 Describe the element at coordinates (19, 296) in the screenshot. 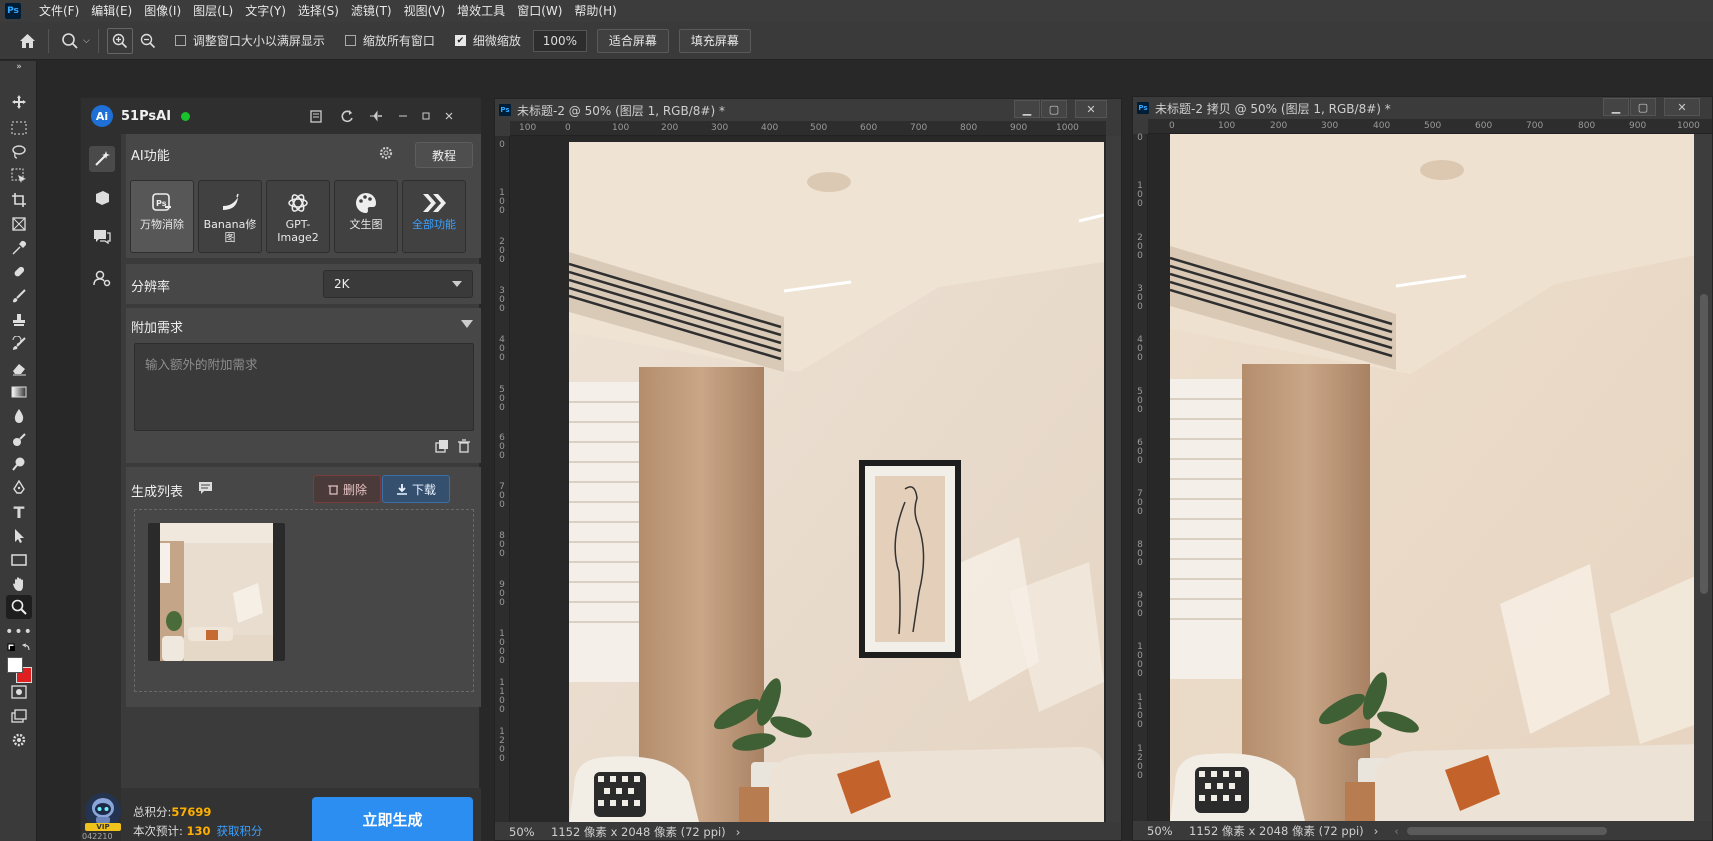

I see `brush-tool-icon` at that location.